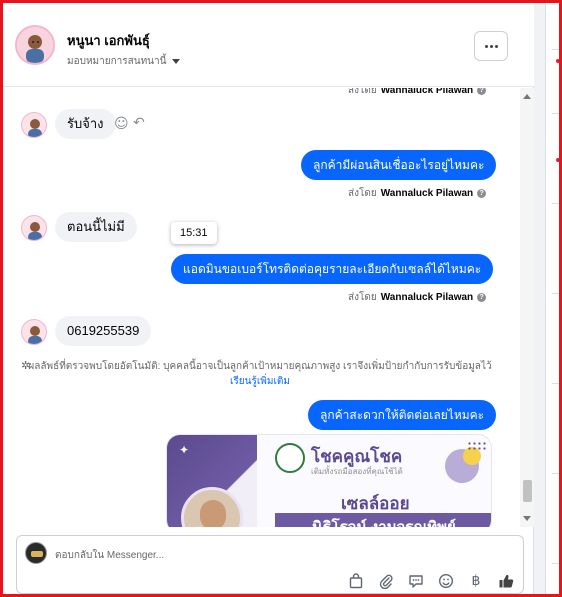 Image resolution: width=562 pixels, height=597 pixels. What do you see at coordinates (184, 450) in the screenshot?
I see `sparkle-icon: ✦` at bounding box center [184, 450].